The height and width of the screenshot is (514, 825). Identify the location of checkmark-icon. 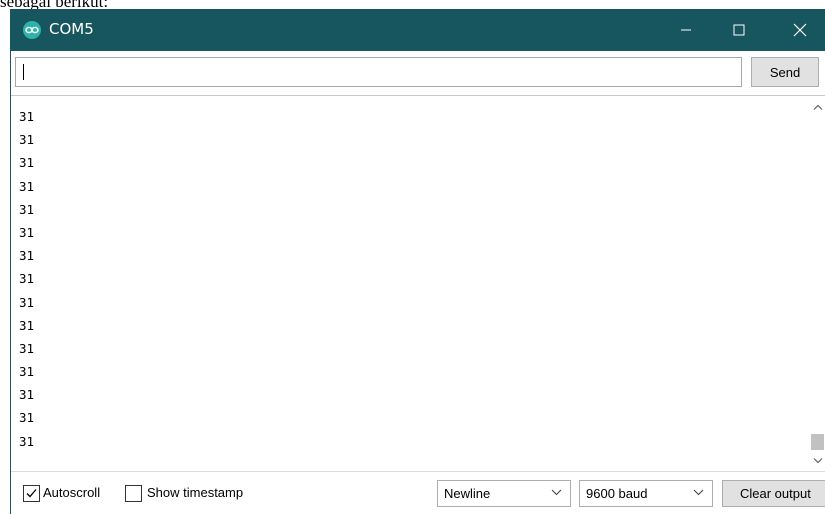
(31, 493).